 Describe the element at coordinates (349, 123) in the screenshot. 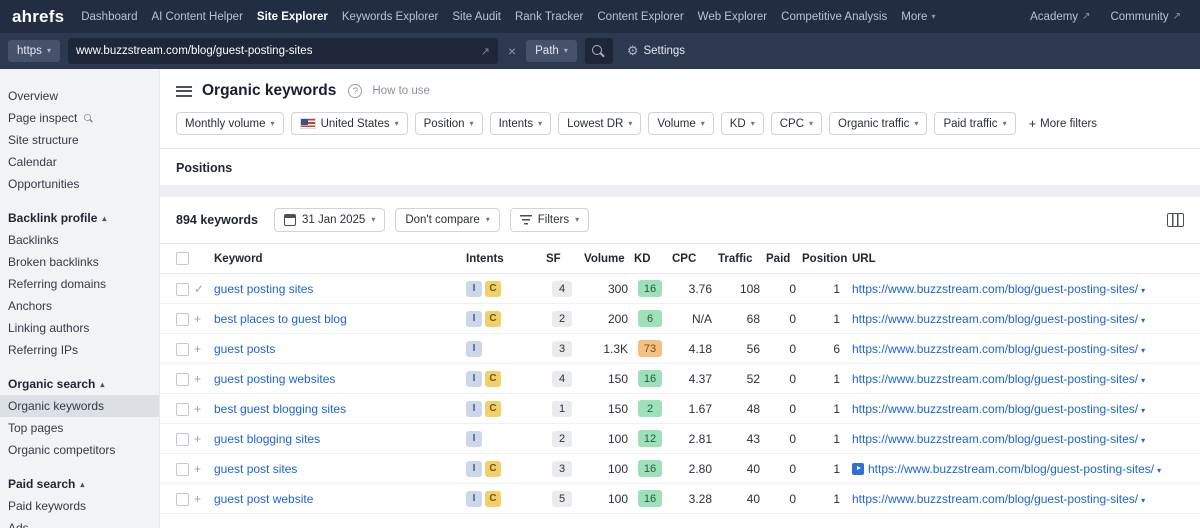

I see `filter-button: United States ▾` at that location.